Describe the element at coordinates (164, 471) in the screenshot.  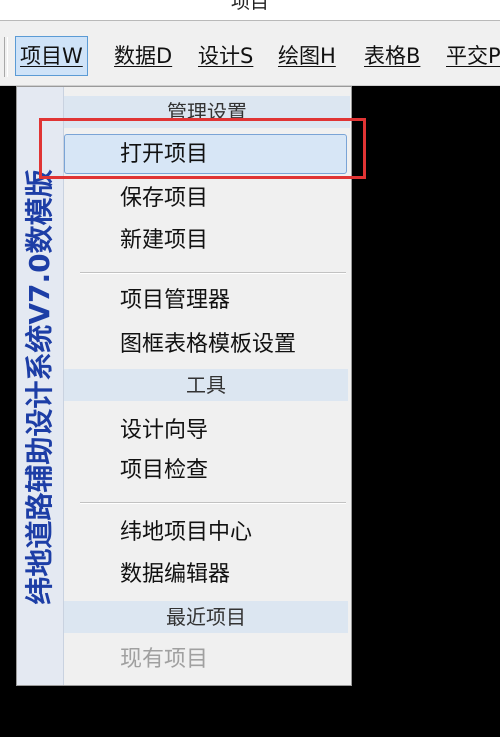
I see `menu-item-project-check: 项目检查` at that location.